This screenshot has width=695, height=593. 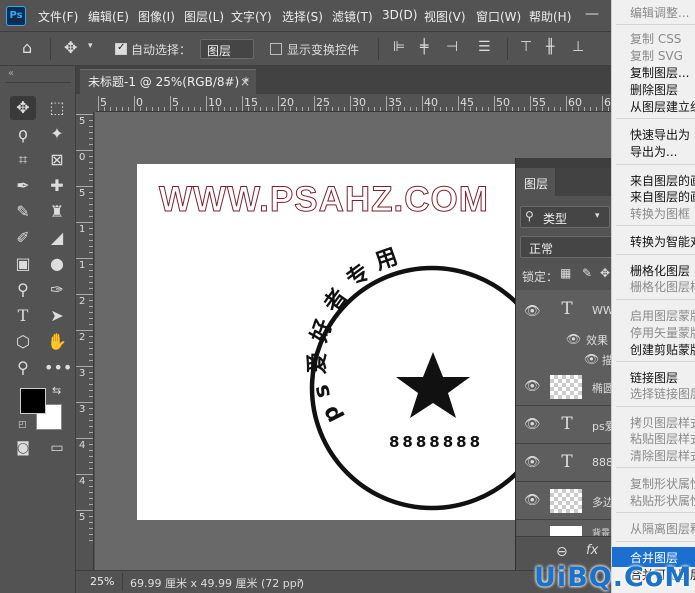 I want to click on auto-select-dropdown: 图层, so click(x=227, y=49).